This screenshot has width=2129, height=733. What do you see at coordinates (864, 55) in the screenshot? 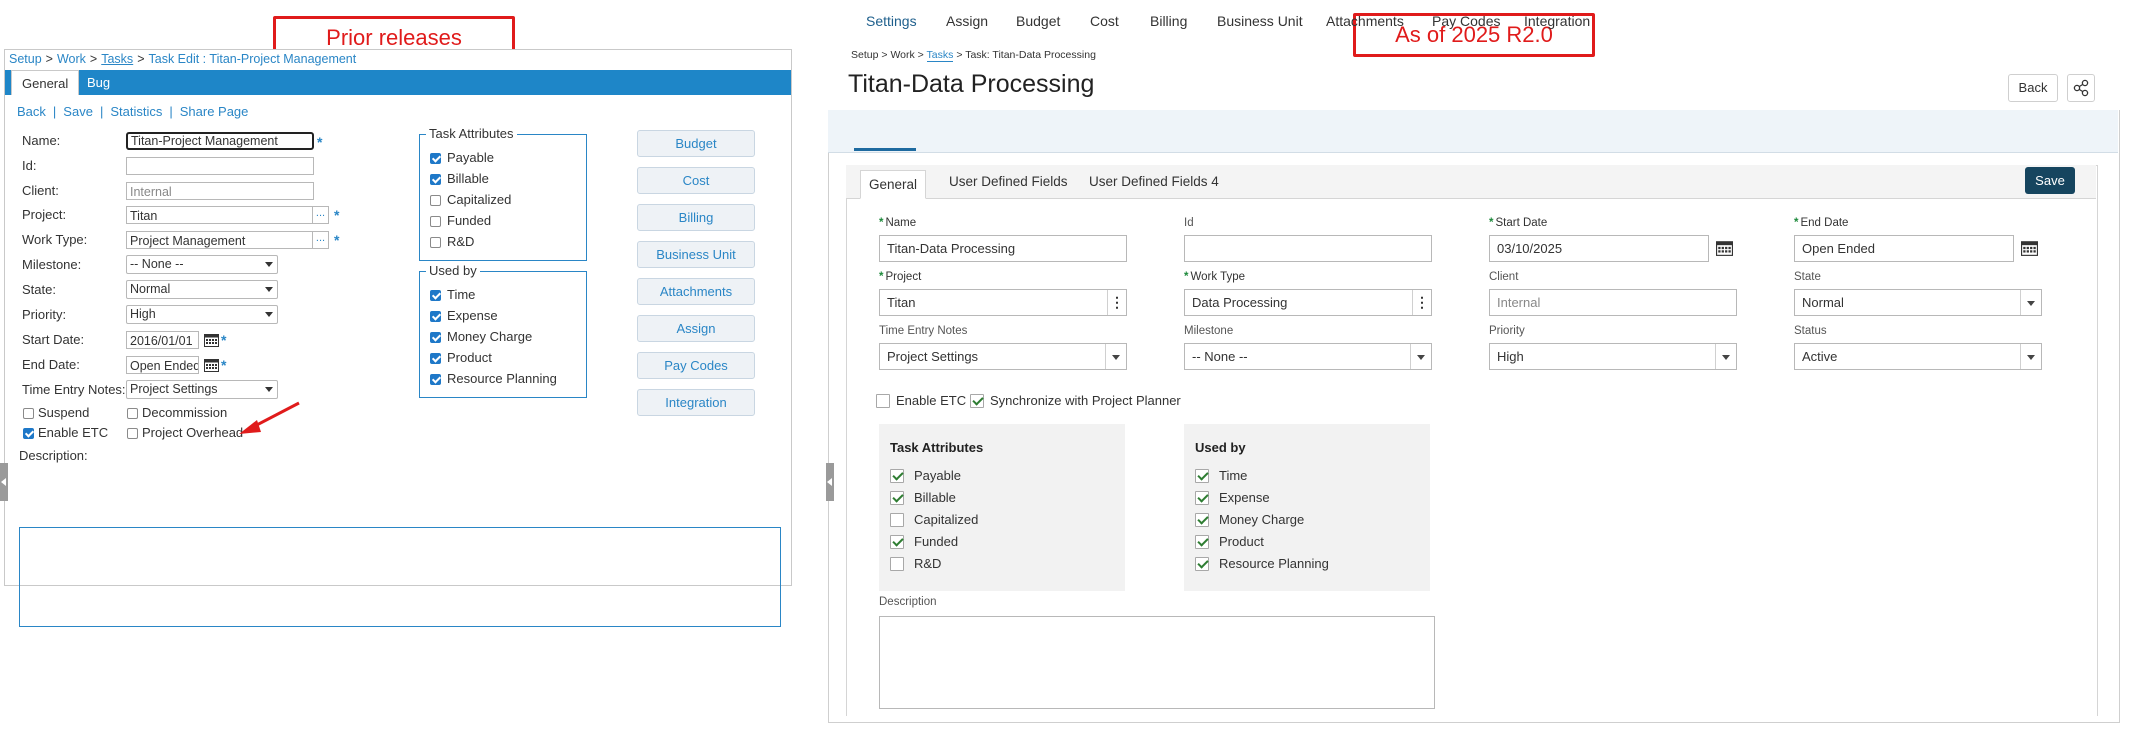
I see `new-breadcrumb-setup: Setup` at bounding box center [864, 55].